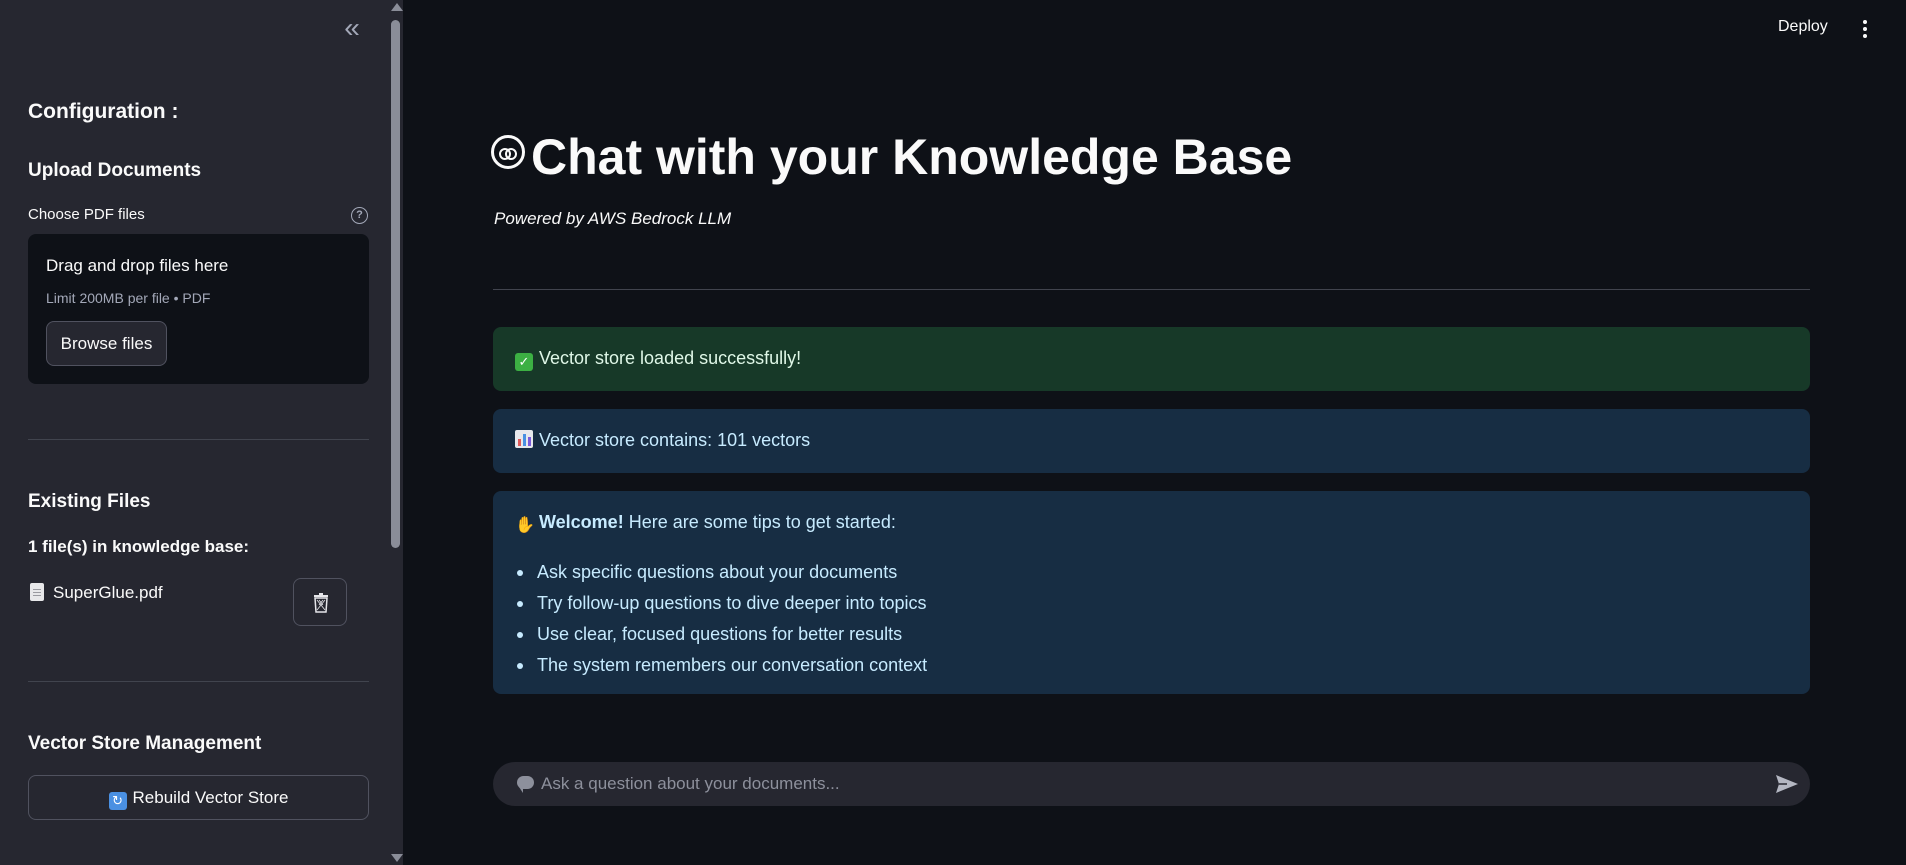 This screenshot has height=865, width=1906. What do you see at coordinates (524, 362) in the screenshot?
I see `check-icon: ✓` at bounding box center [524, 362].